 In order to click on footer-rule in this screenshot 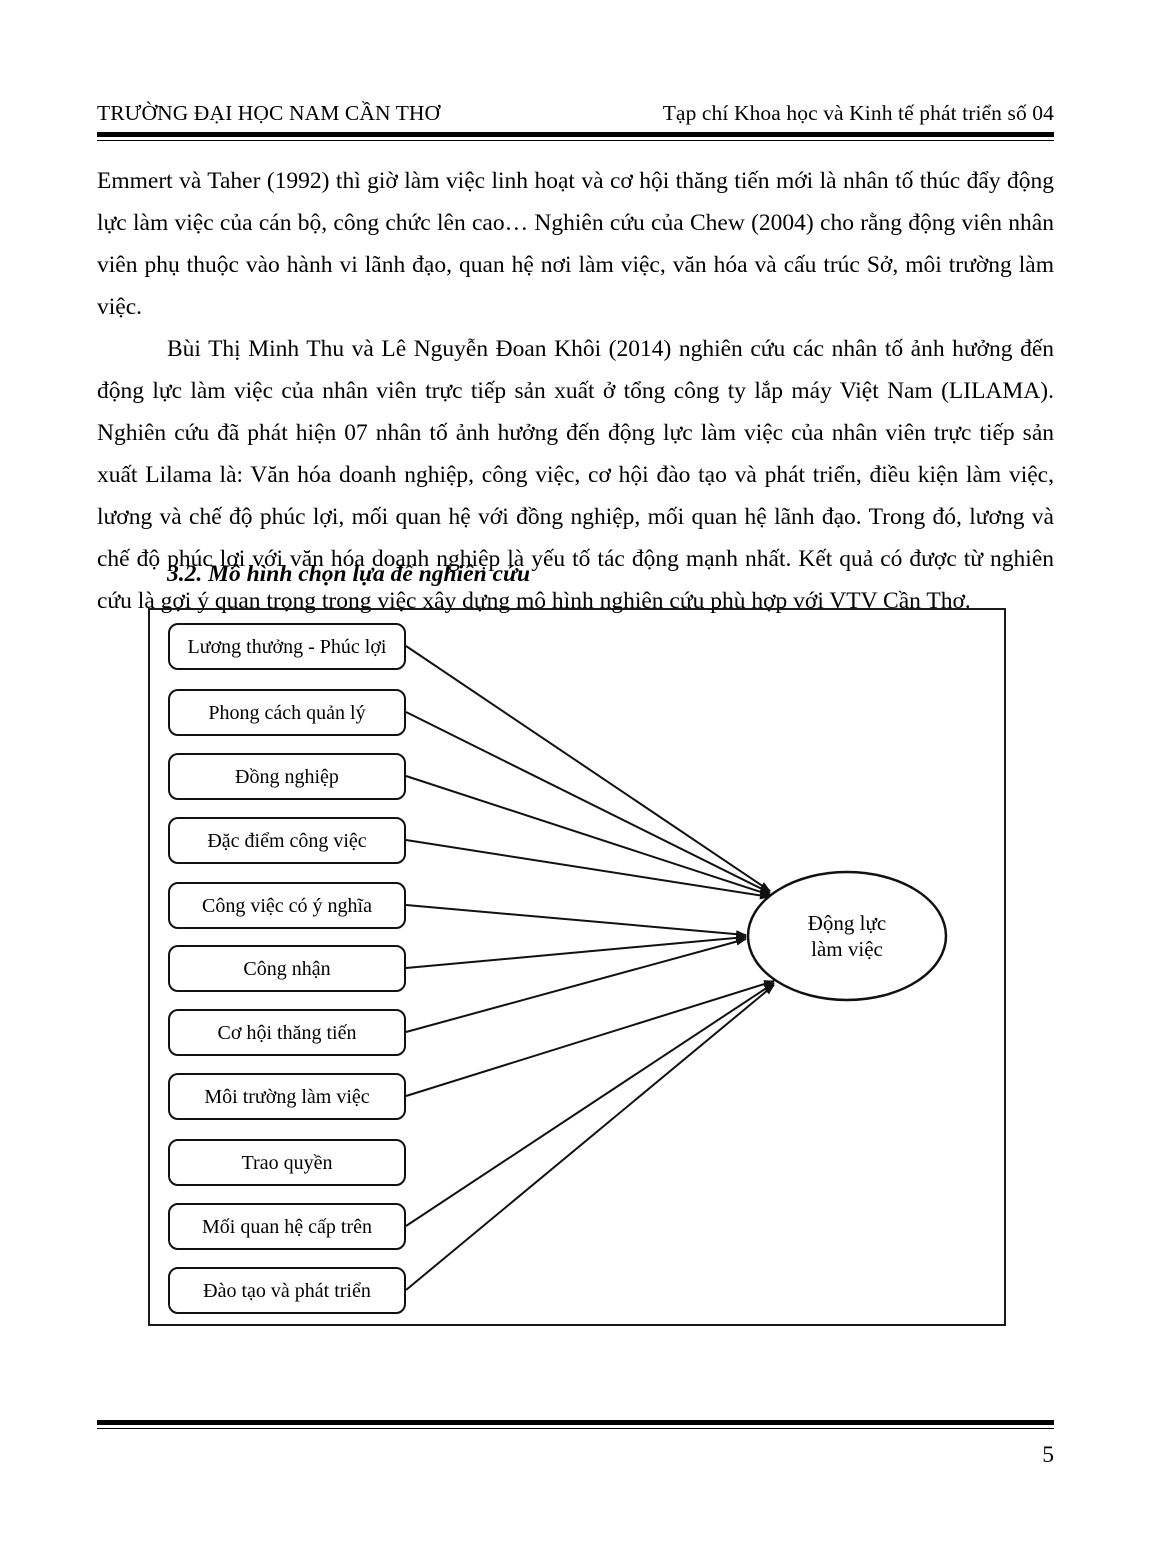, I will do `click(575, 1424)`.